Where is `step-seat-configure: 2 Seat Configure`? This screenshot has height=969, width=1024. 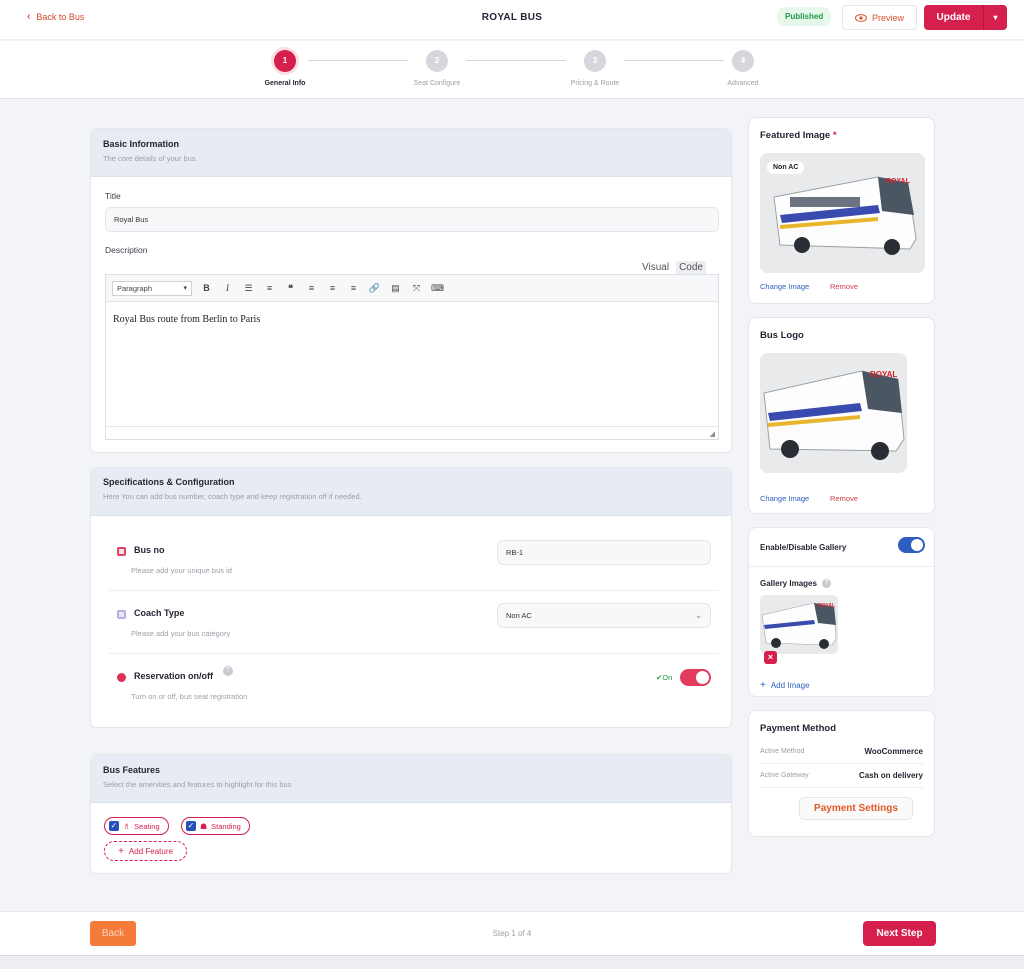
step-seat-configure: 2 Seat Configure is located at coordinates (437, 68).